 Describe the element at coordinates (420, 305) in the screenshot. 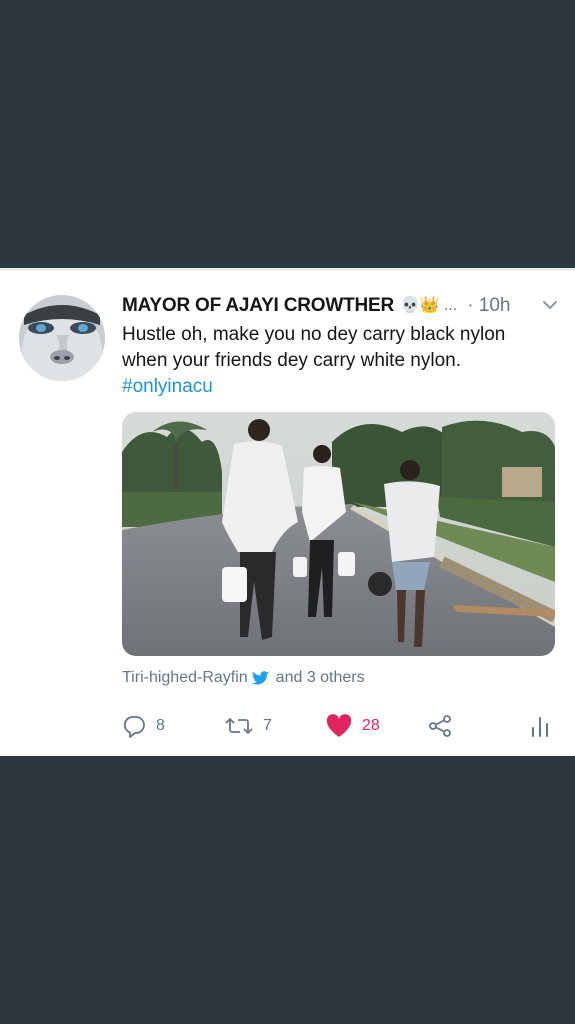

I see `author-emojis: 💀👑` at that location.